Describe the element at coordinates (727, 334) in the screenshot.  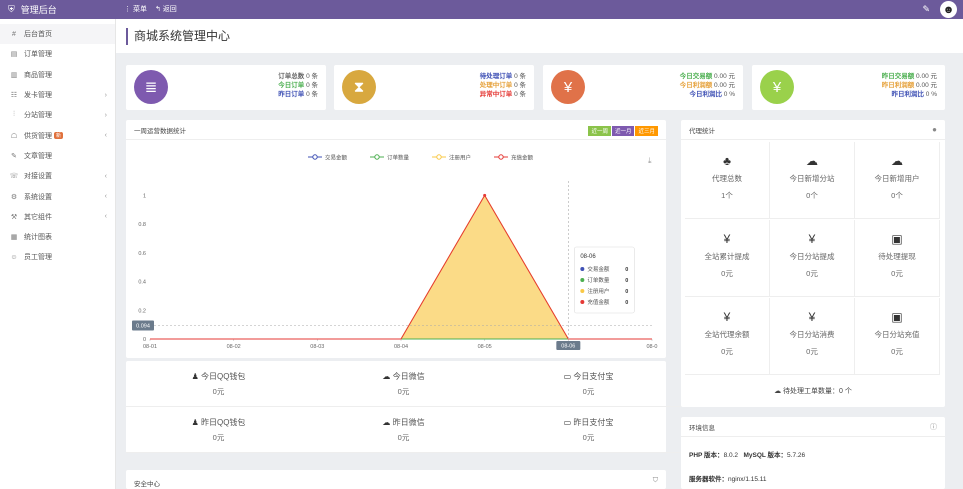
I see `agent-stat-label: 全站代理余额` at that location.